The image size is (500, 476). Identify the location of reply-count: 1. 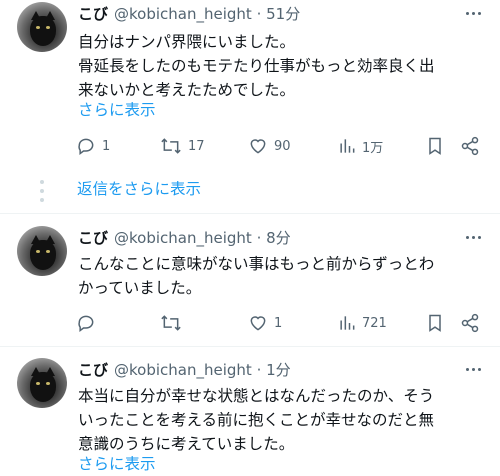
(106, 146).